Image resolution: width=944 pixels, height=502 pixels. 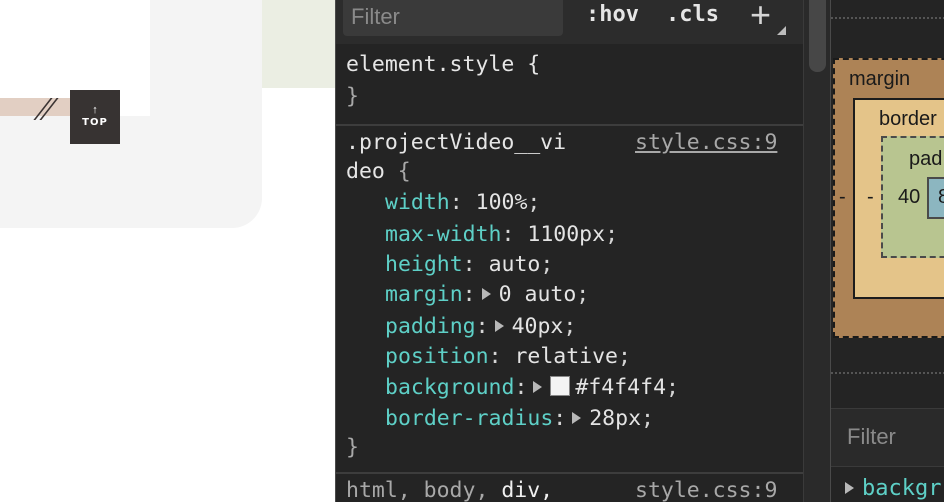 I want to click on property-value: 100%, so click(x=502, y=202).